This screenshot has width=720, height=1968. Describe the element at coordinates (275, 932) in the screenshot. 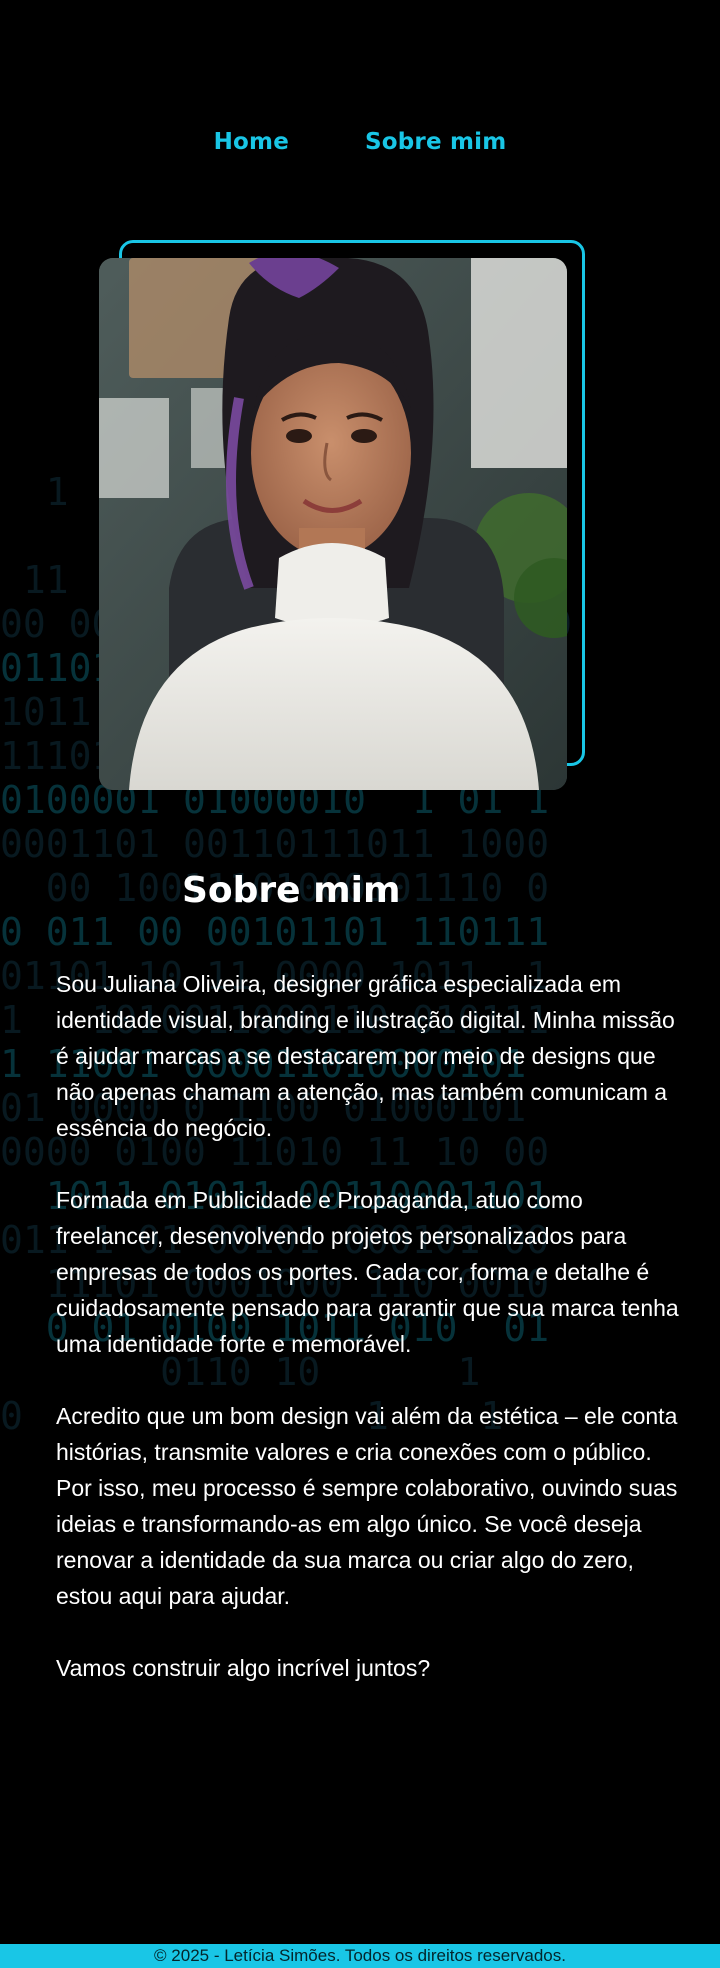

I see `binary-row: 0 011 00 00101101 110111` at that location.